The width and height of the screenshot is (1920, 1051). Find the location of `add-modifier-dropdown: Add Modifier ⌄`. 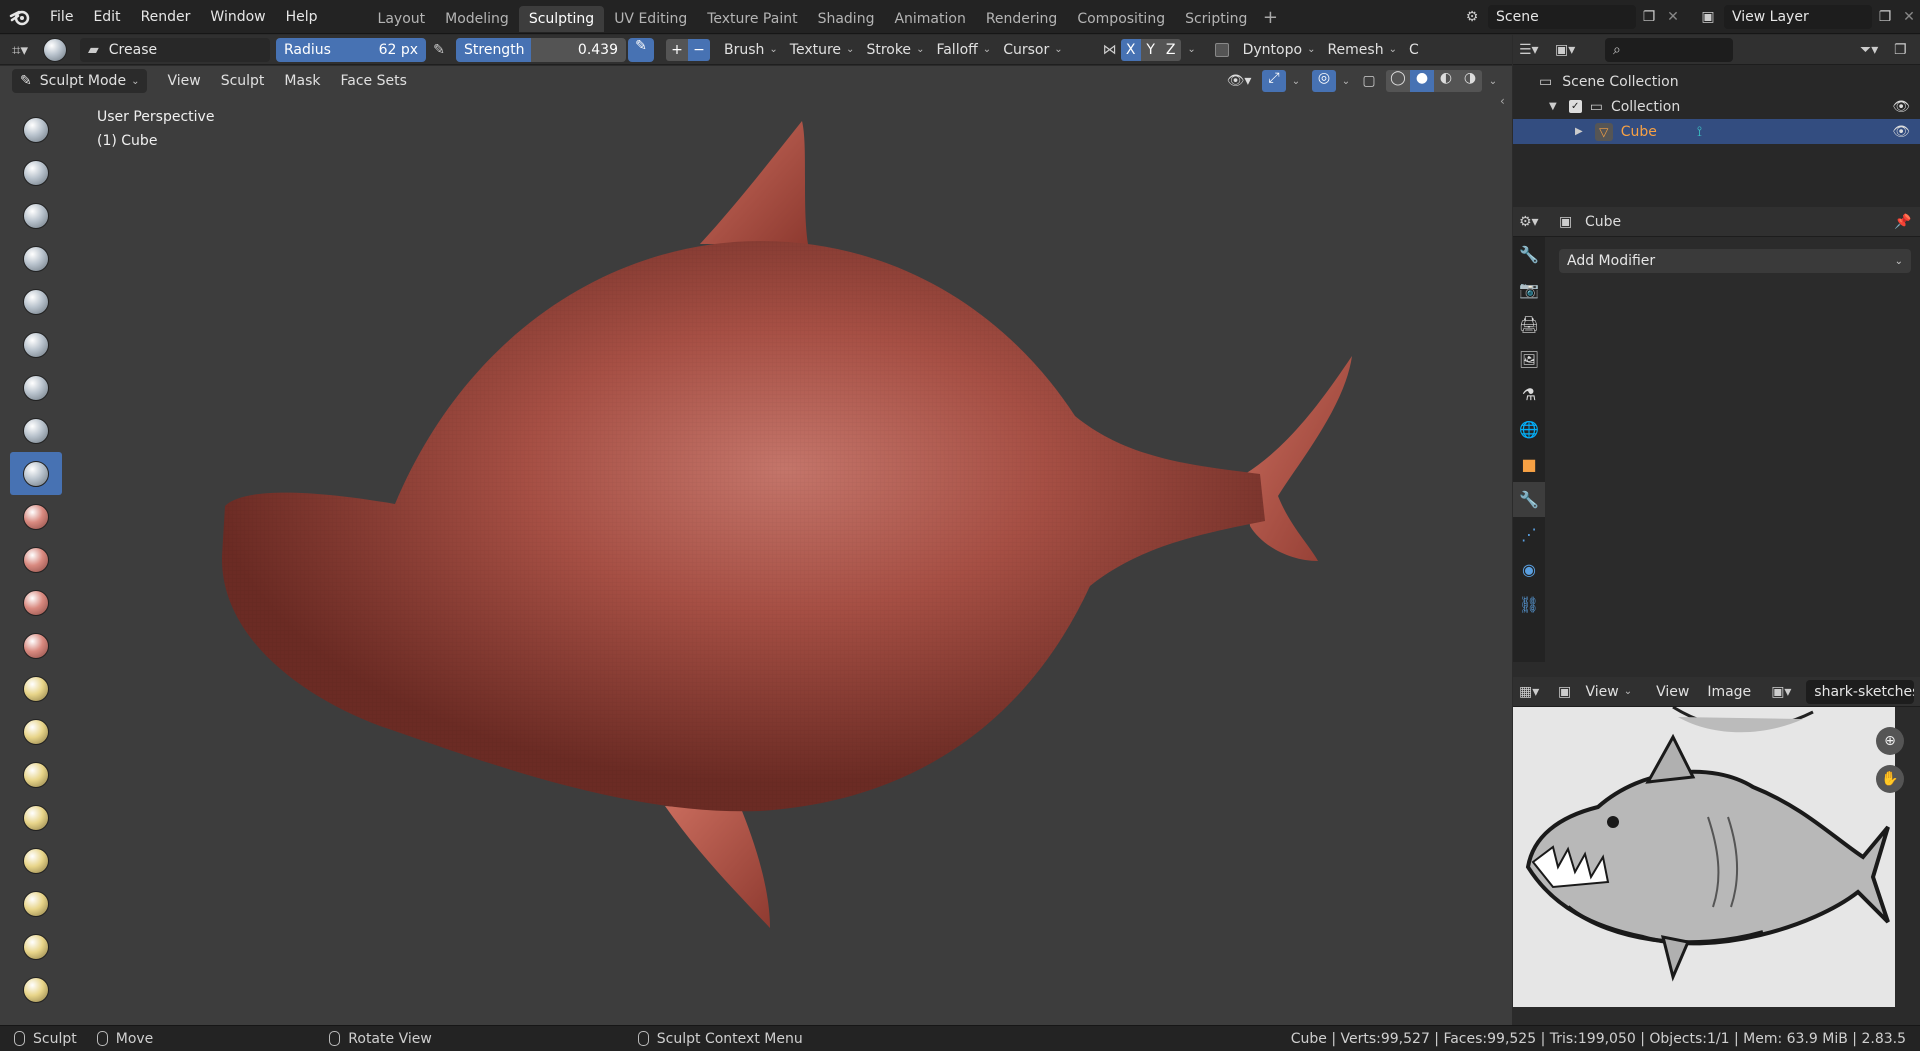

add-modifier-dropdown: Add Modifier ⌄ is located at coordinates (1735, 261).